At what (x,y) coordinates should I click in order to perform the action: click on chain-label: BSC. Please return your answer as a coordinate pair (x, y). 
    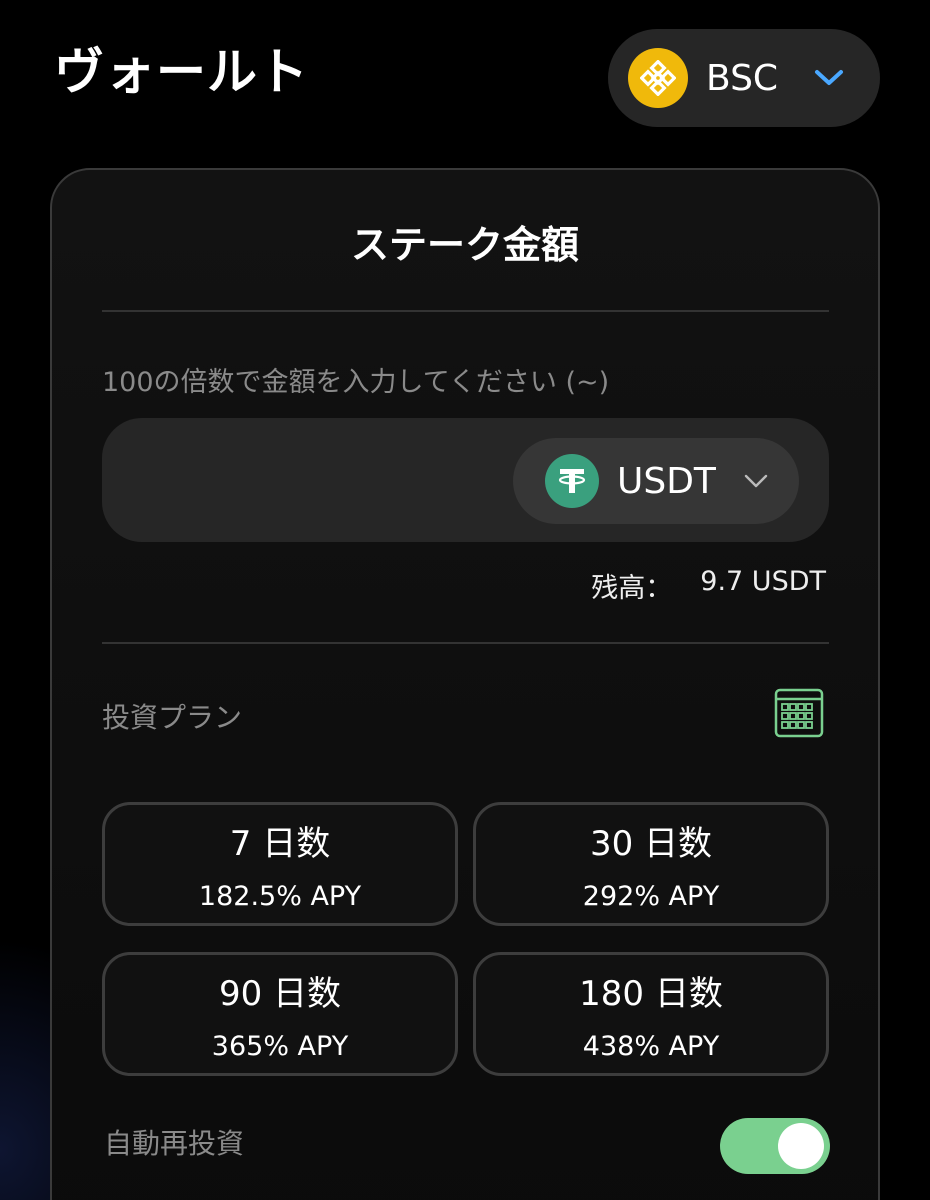
    Looking at the image, I should click on (742, 78).